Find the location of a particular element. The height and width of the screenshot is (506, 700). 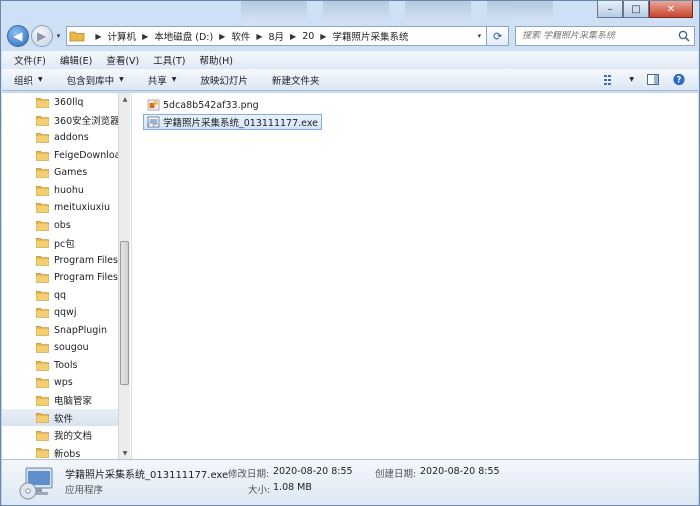

menu-view: 查看(V) is located at coordinates (122, 60).